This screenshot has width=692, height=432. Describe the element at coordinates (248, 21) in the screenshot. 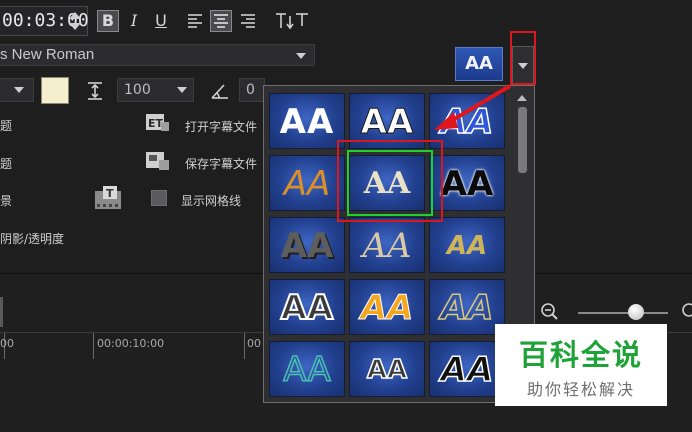

I see `align-right-icon` at that location.